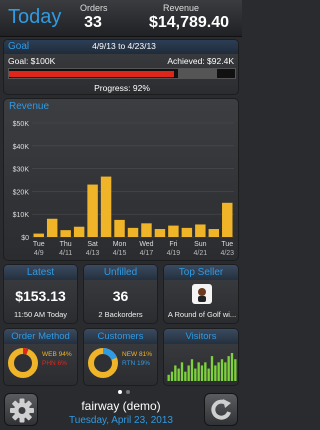 This screenshot has width=320, height=430. Describe the element at coordinates (181, 8) in the screenshot. I see `revenue-label: Revenue` at that location.